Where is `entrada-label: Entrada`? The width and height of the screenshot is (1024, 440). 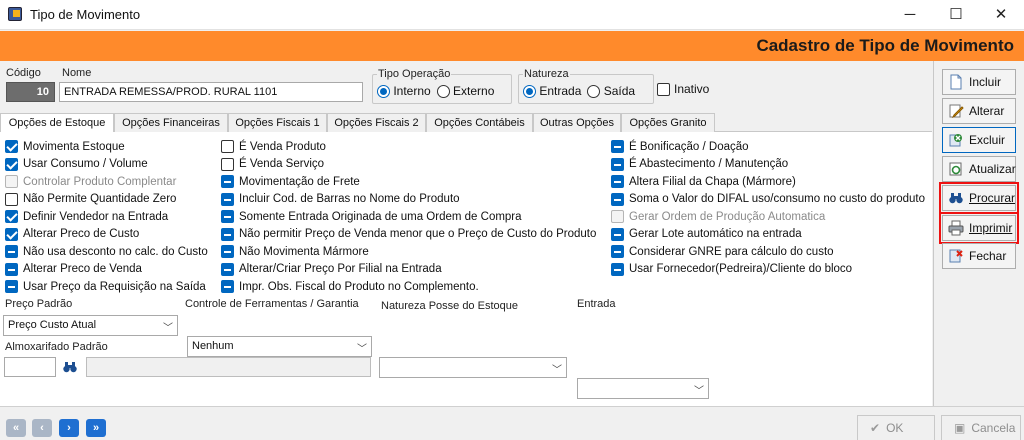 entrada-label: Entrada is located at coordinates (596, 304).